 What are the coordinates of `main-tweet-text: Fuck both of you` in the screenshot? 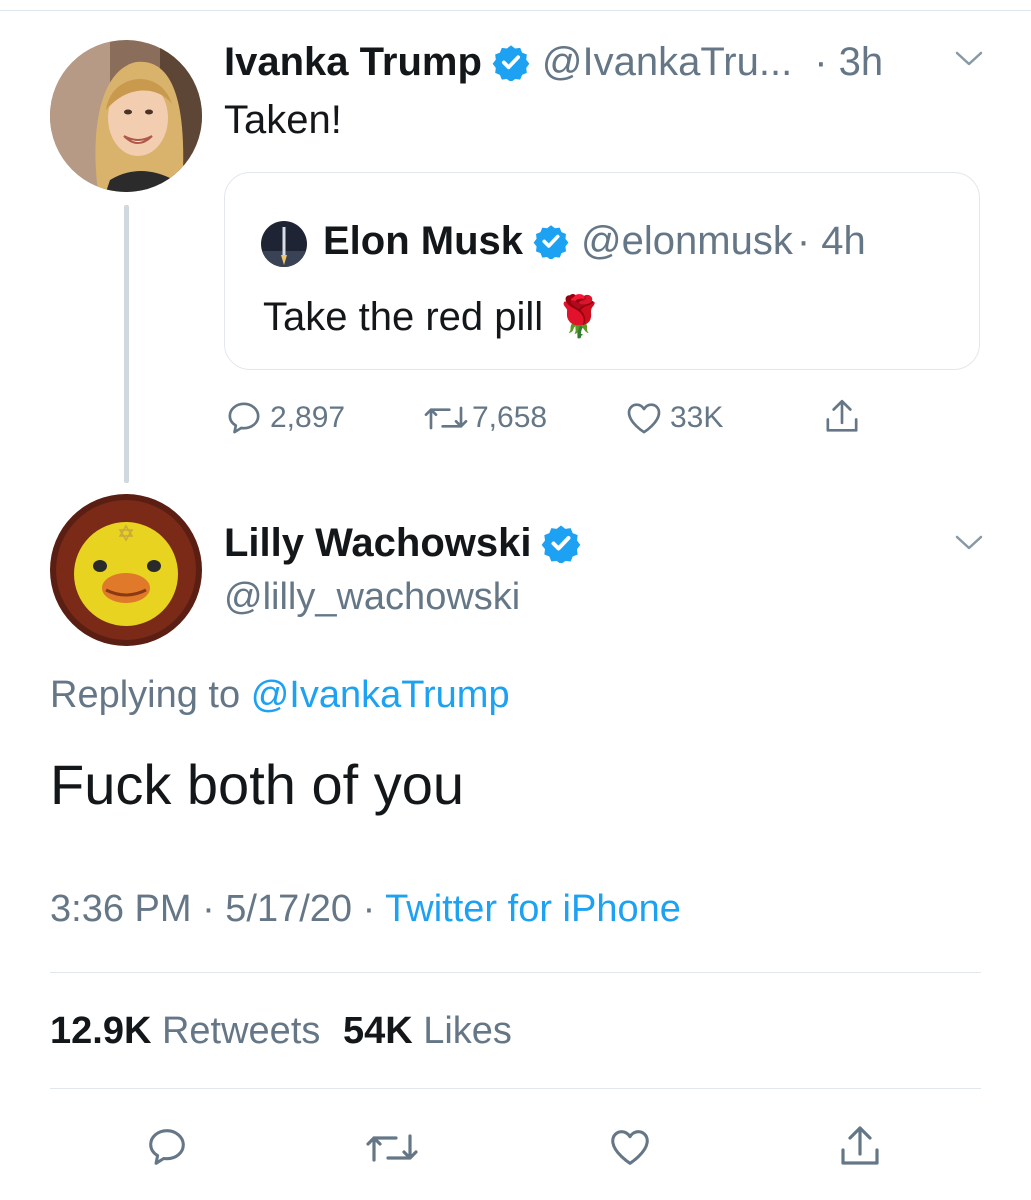 It's located at (257, 784).